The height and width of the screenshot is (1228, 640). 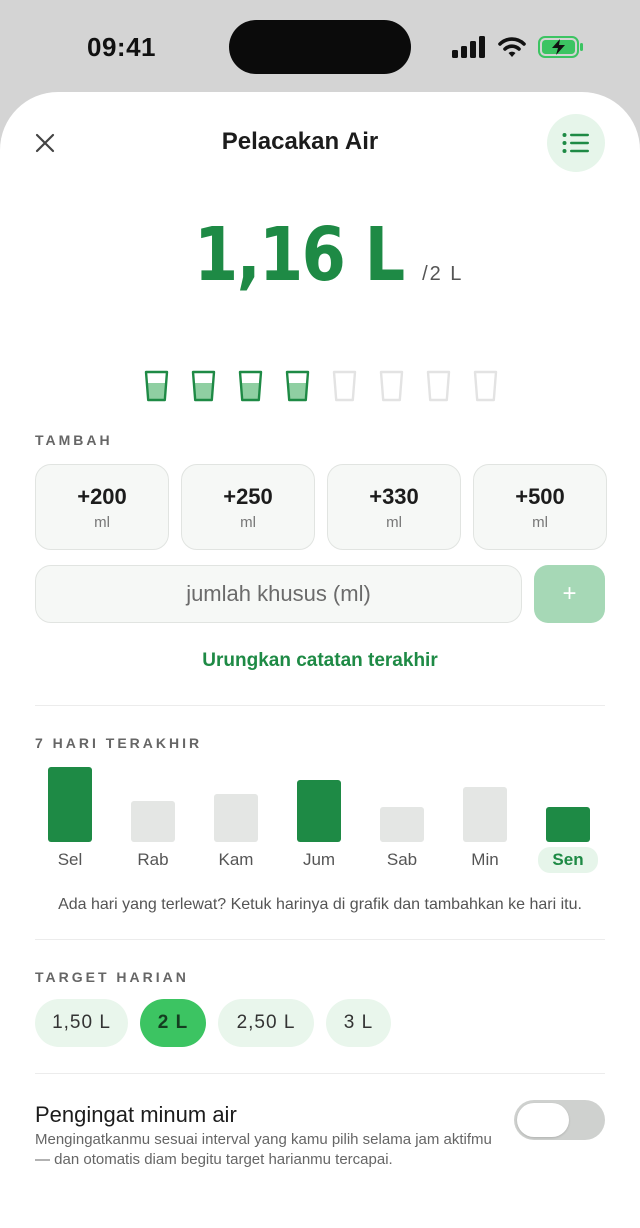 I want to click on history-bar-sel, so click(x=70, y=804).